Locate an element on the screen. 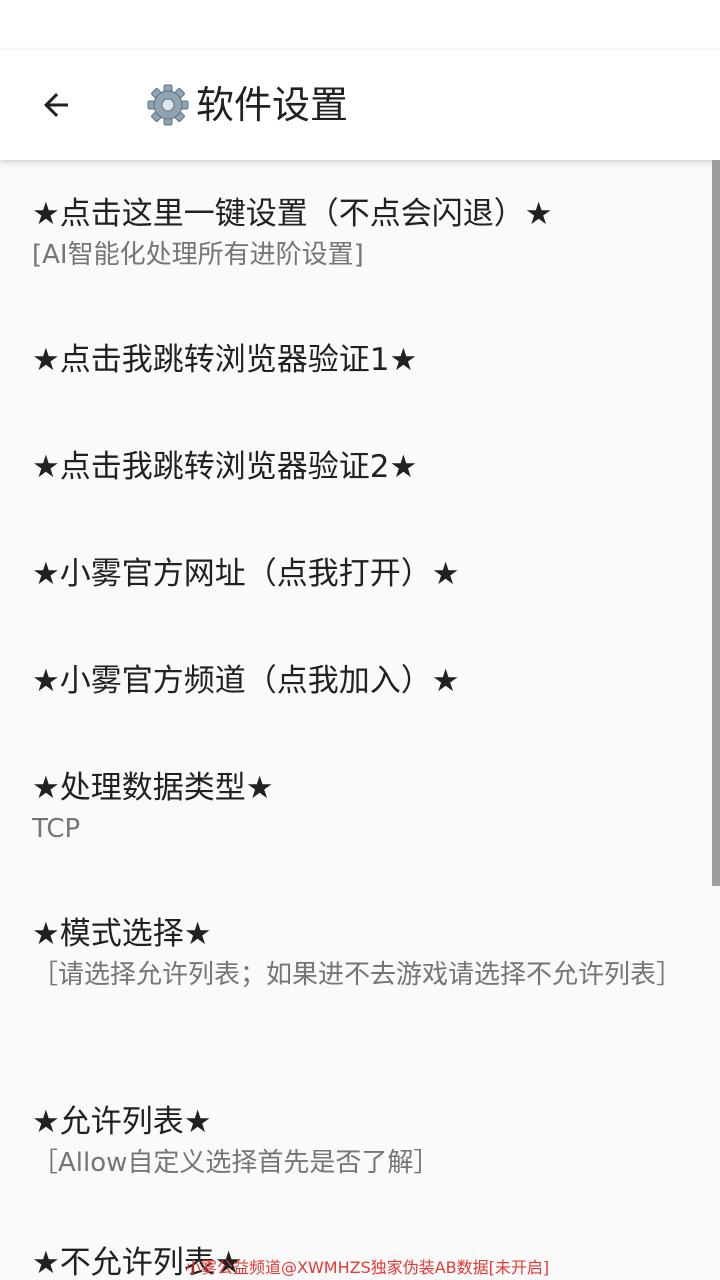  pref-item-browser-verify-2: ★点击我跳转浏览器验证2★ is located at coordinates (356, 463).